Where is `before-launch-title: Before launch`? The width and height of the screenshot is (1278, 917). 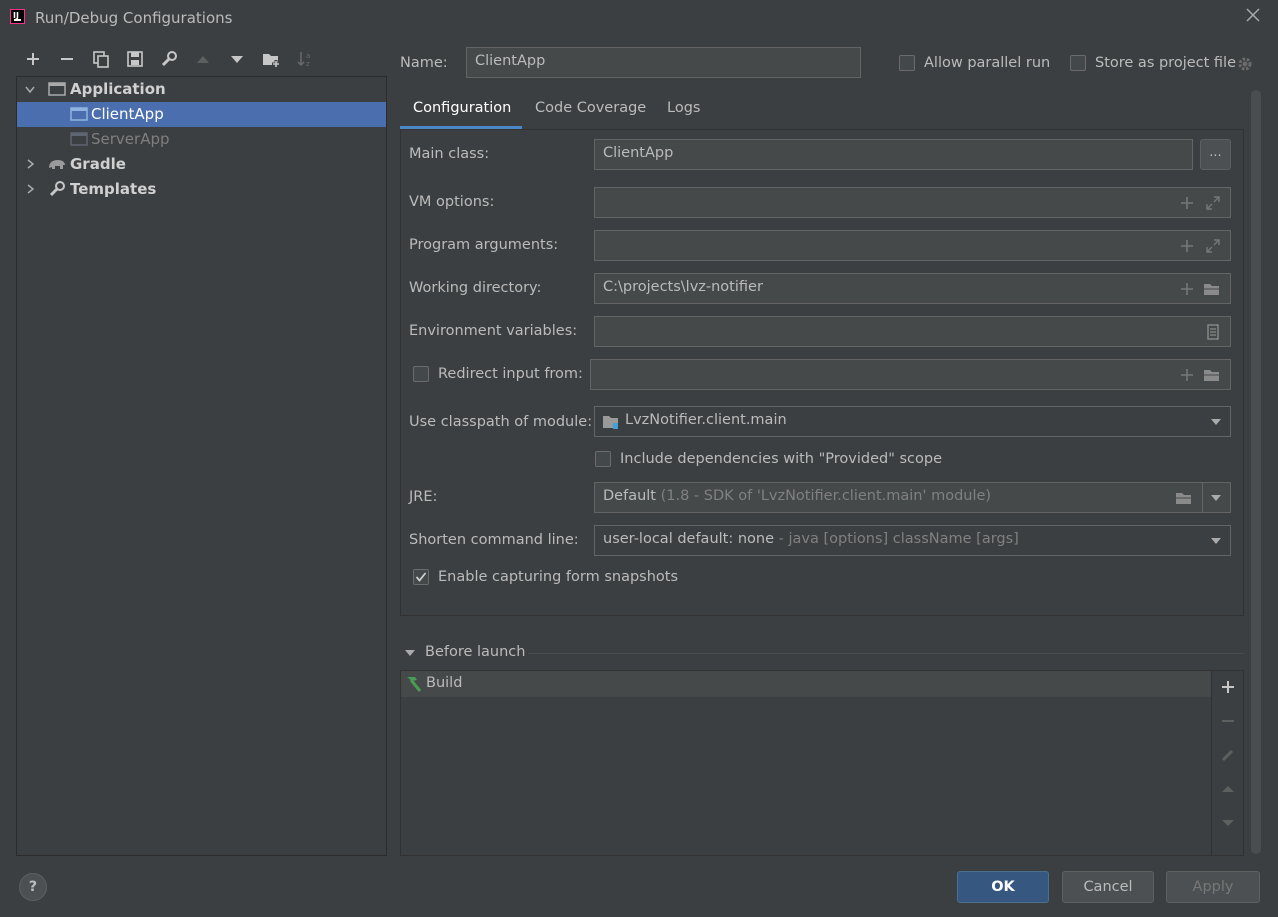 before-launch-title: Before launch is located at coordinates (475, 652).